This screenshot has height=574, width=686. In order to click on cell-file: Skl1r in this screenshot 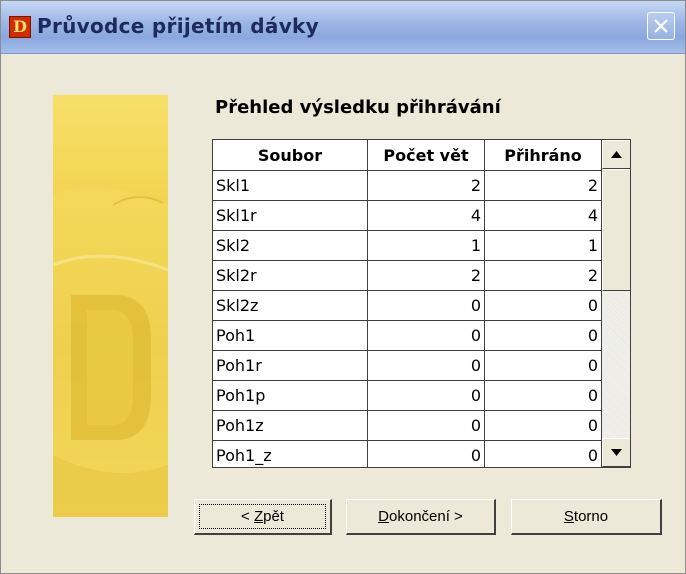, I will do `click(290, 215)`.